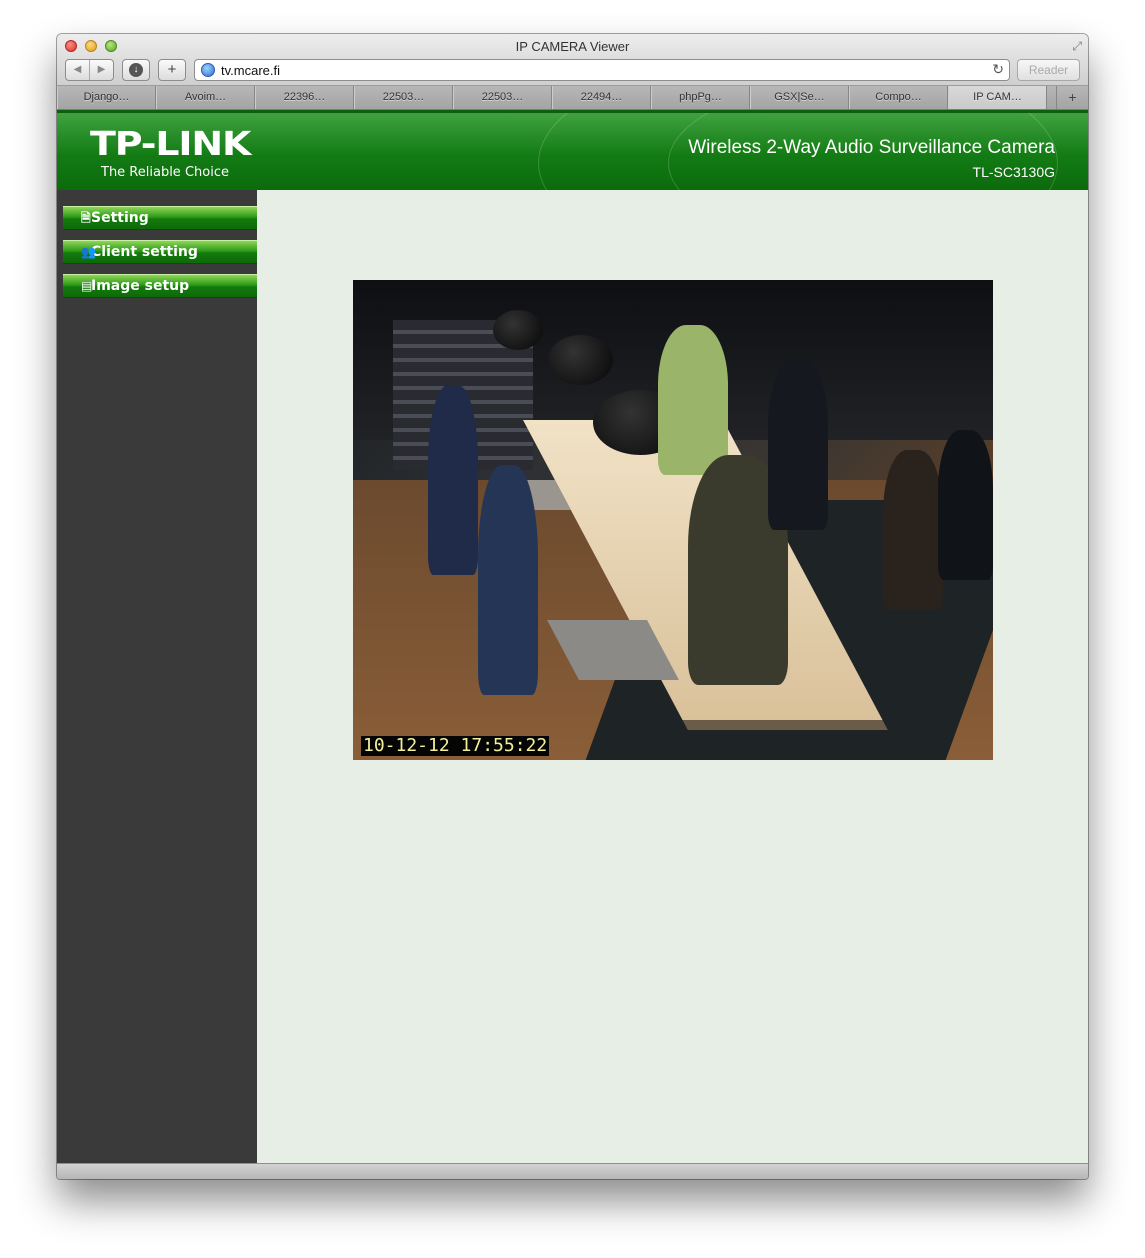  I want to click on downloads-button: ↓, so click(136, 70).